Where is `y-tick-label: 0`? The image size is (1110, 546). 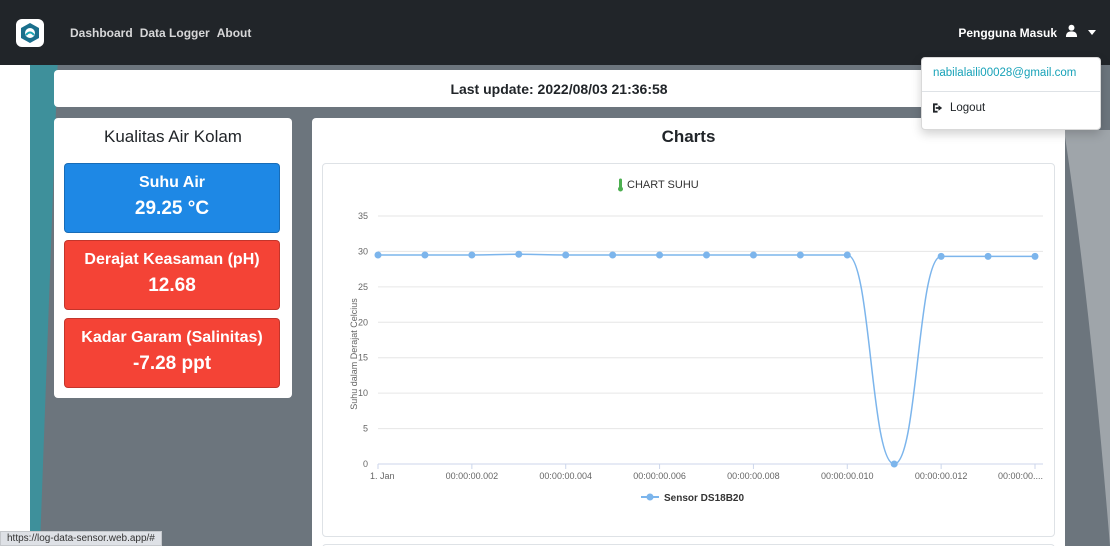 y-tick-label: 0 is located at coordinates (365, 464).